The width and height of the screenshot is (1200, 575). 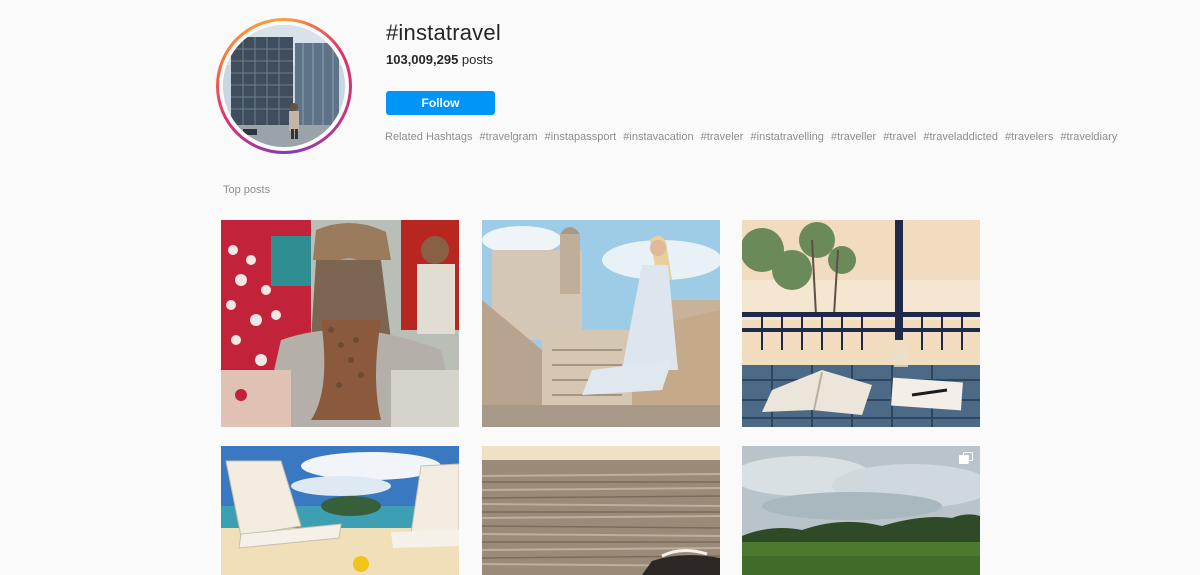 I want to click on post-count: 103,009,295 posts, so click(x=439, y=59).